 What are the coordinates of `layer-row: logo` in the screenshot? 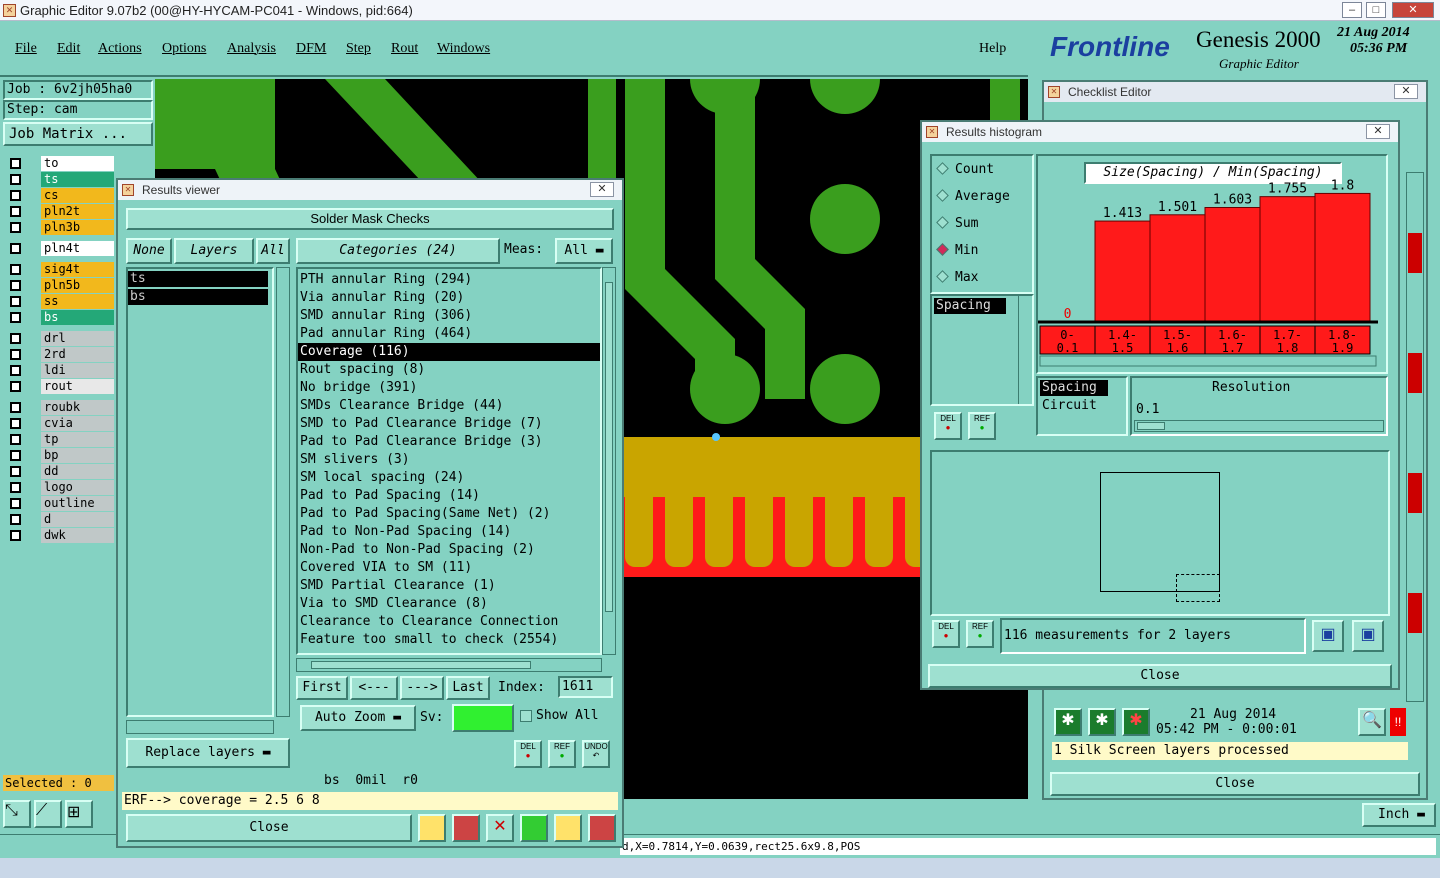 It's located at (61, 487).